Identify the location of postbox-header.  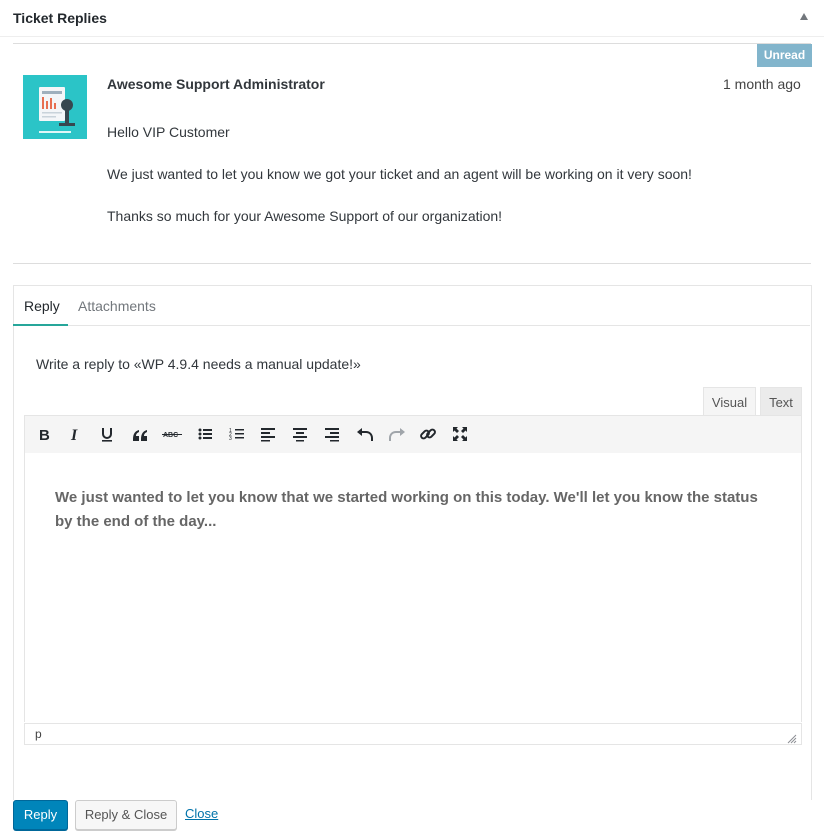
(412, 18).